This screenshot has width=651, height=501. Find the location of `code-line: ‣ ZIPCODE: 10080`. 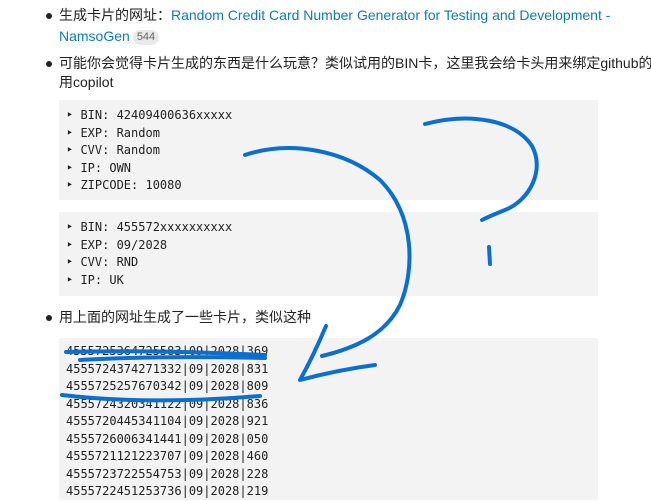

code-line: ‣ ZIPCODE: 10080 is located at coordinates (124, 185).